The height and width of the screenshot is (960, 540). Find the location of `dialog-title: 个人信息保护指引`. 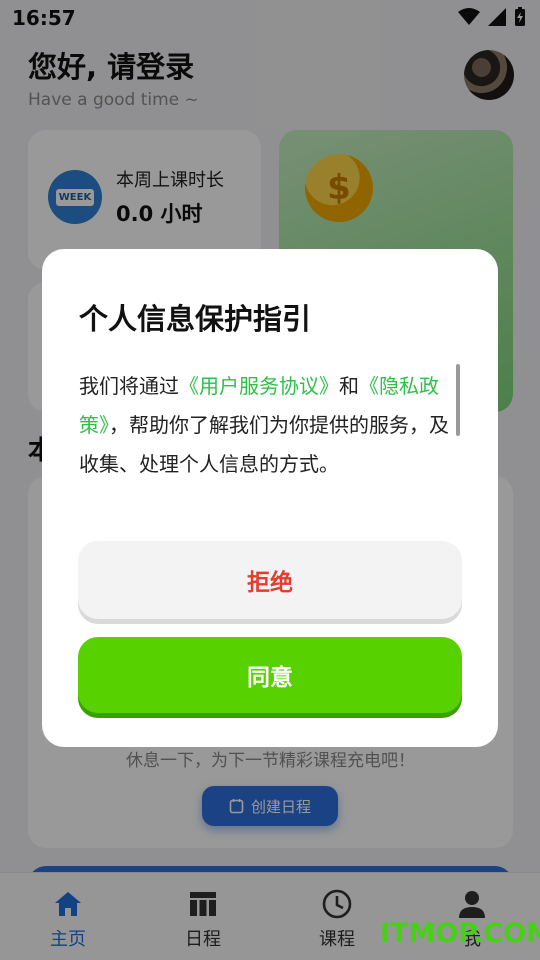

dialog-title: 个人信息保护指引 is located at coordinates (195, 319).